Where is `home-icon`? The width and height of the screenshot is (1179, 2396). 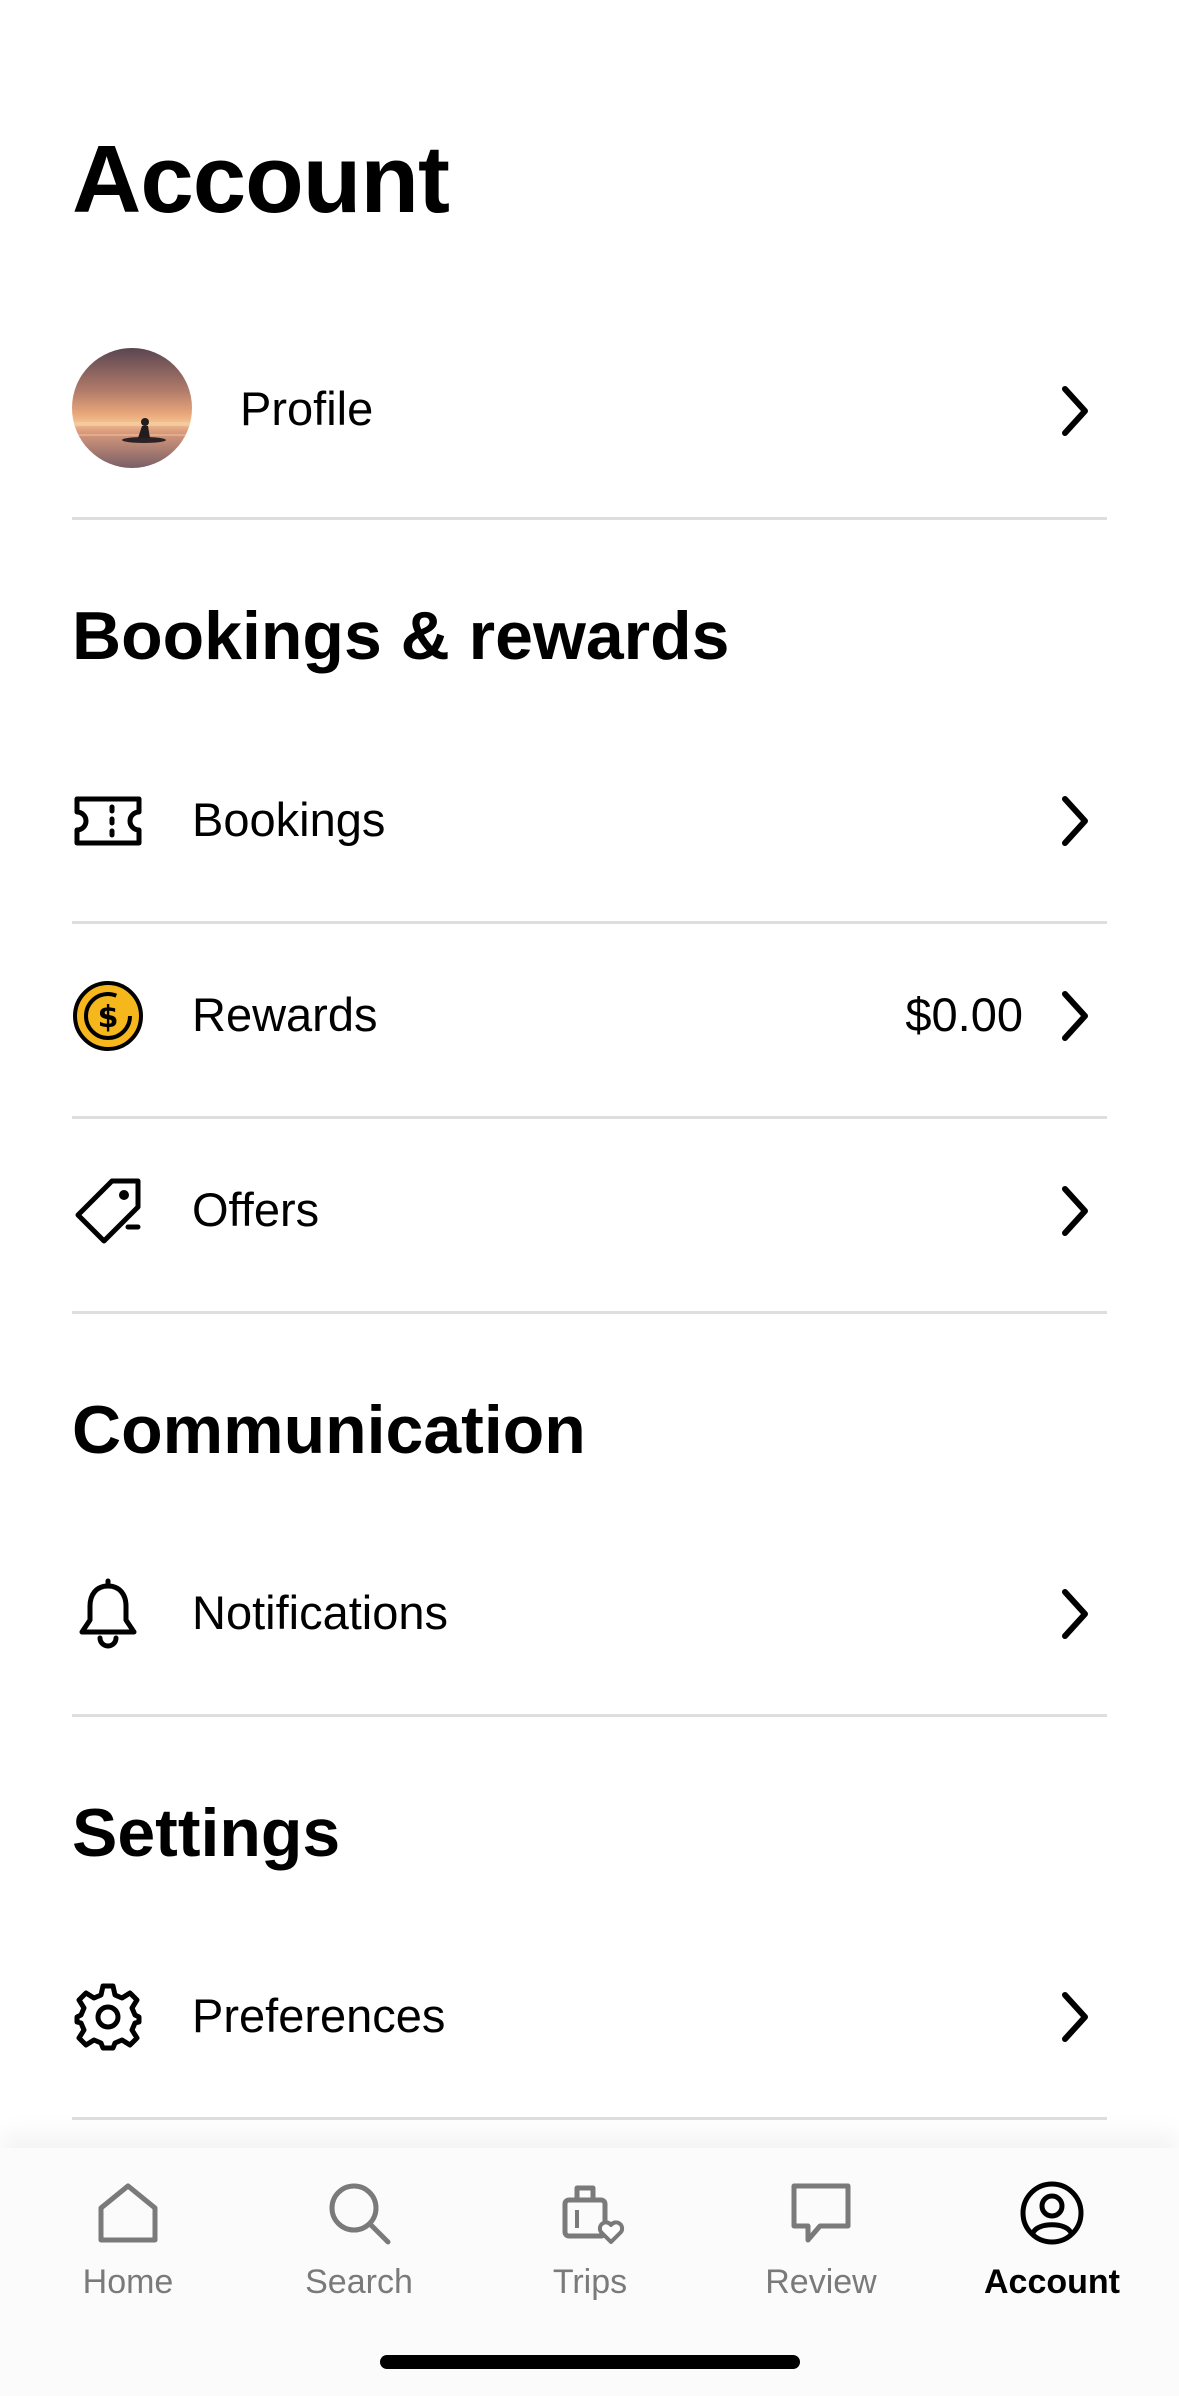 home-icon is located at coordinates (128, 2213).